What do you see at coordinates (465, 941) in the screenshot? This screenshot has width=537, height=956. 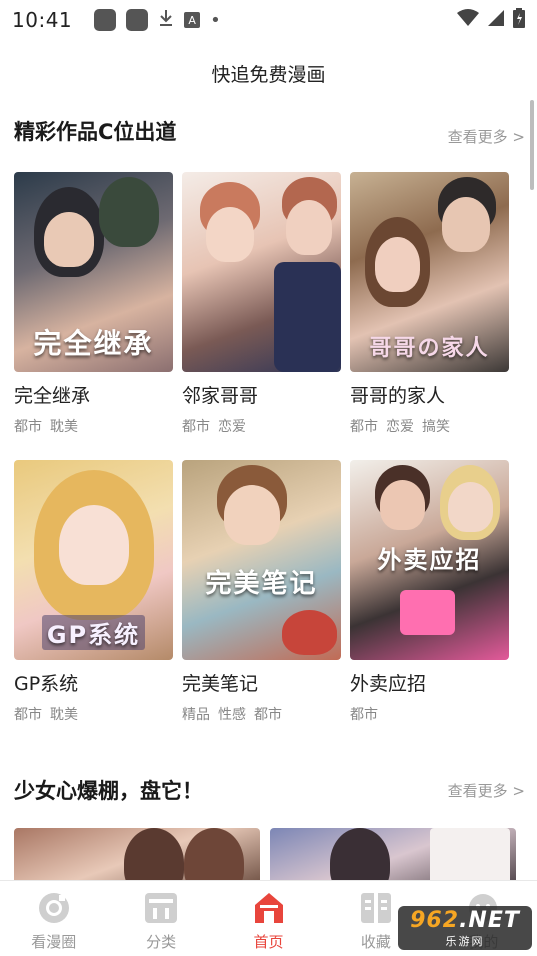 I see `watermark-sub: 乐游网` at bounding box center [465, 941].